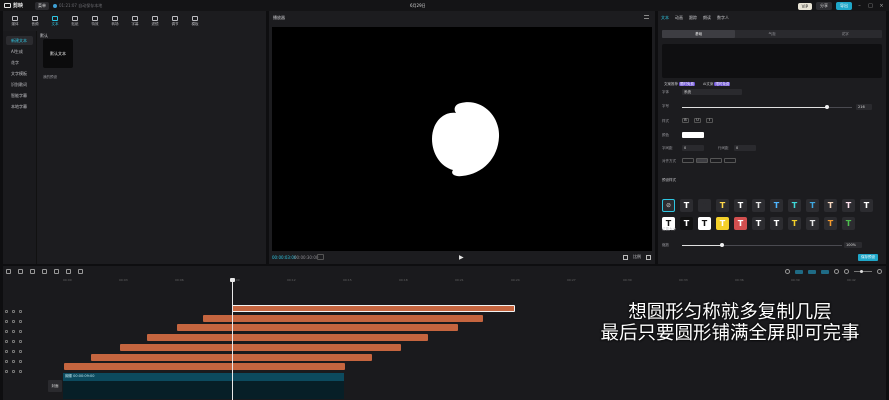  Describe the element at coordinates (55, 21) in the screenshot. I see `tool-text: 文本` at that location.